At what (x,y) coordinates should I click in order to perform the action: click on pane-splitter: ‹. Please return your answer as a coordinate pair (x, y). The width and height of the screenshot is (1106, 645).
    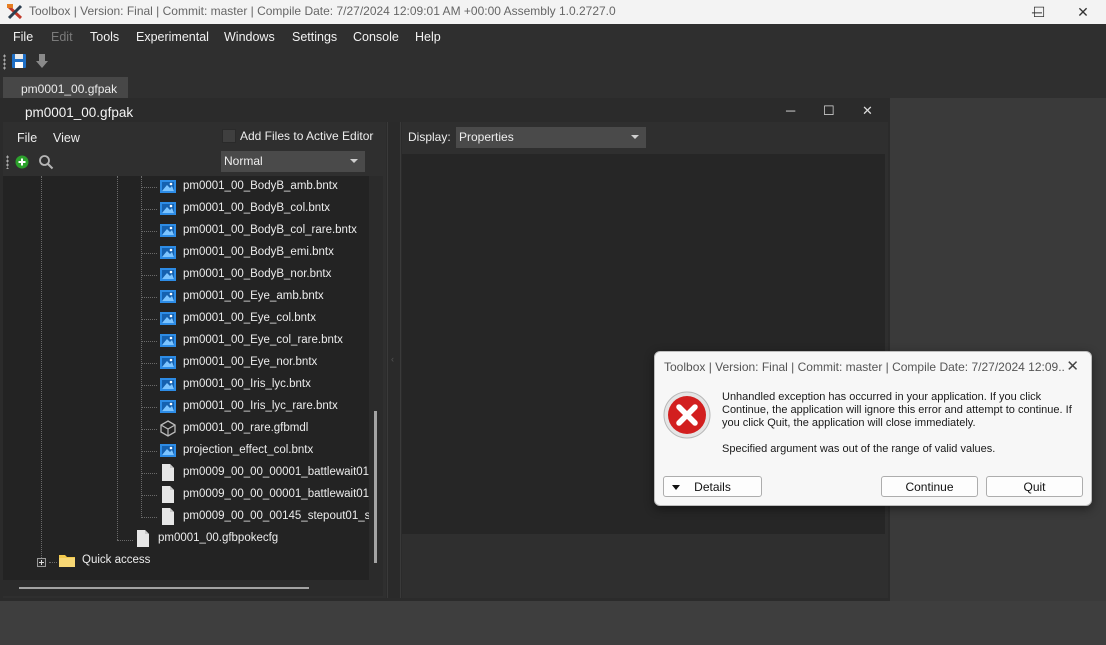
    Looking at the image, I should click on (394, 360).